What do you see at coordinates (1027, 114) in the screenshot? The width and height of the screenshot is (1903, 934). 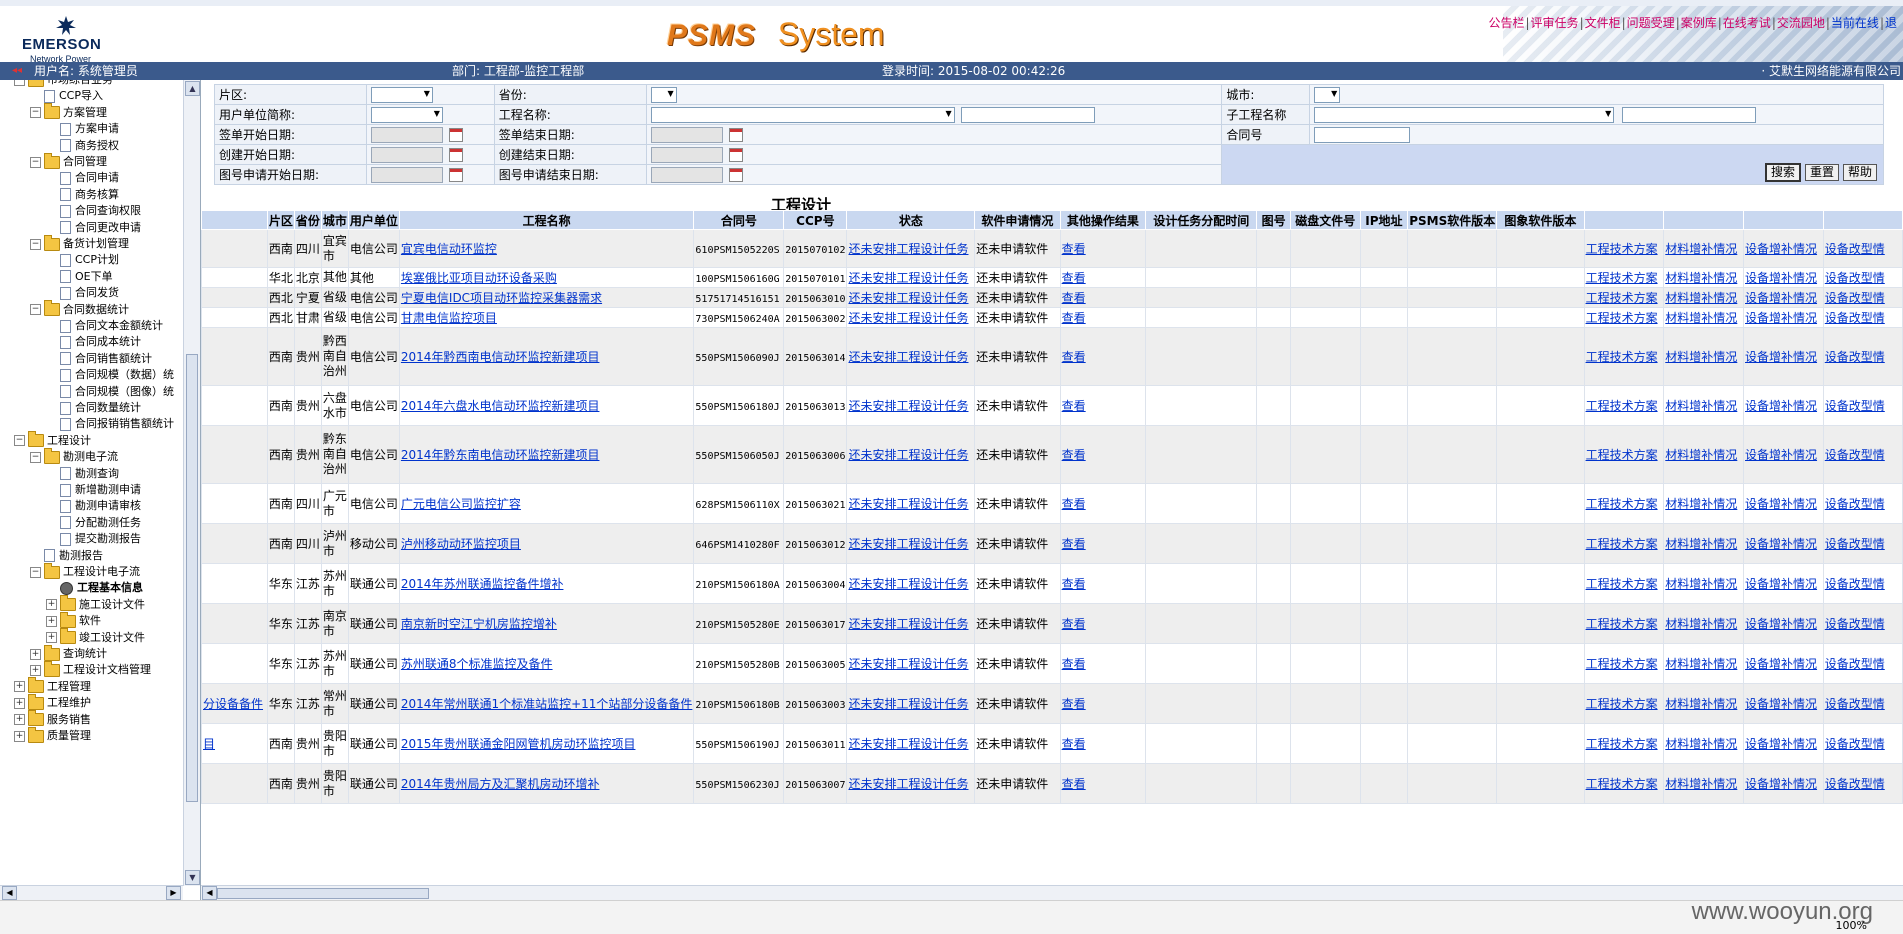 I see `project-name-input` at bounding box center [1027, 114].